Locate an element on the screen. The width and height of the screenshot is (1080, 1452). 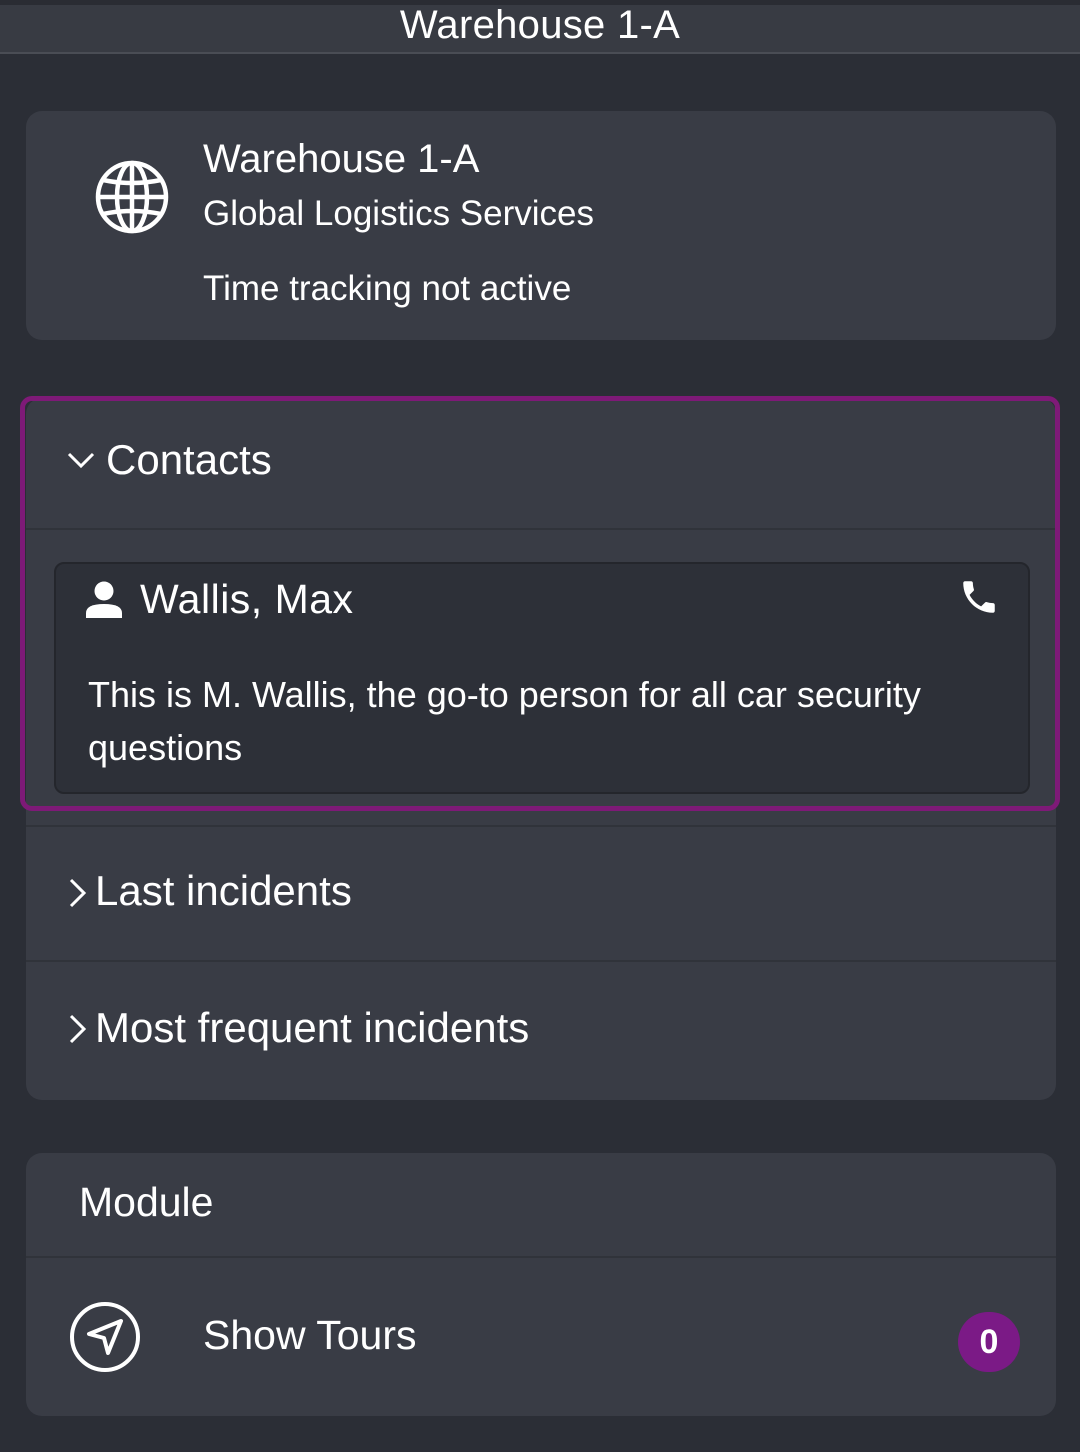
module-title: Module is located at coordinates (146, 1202).